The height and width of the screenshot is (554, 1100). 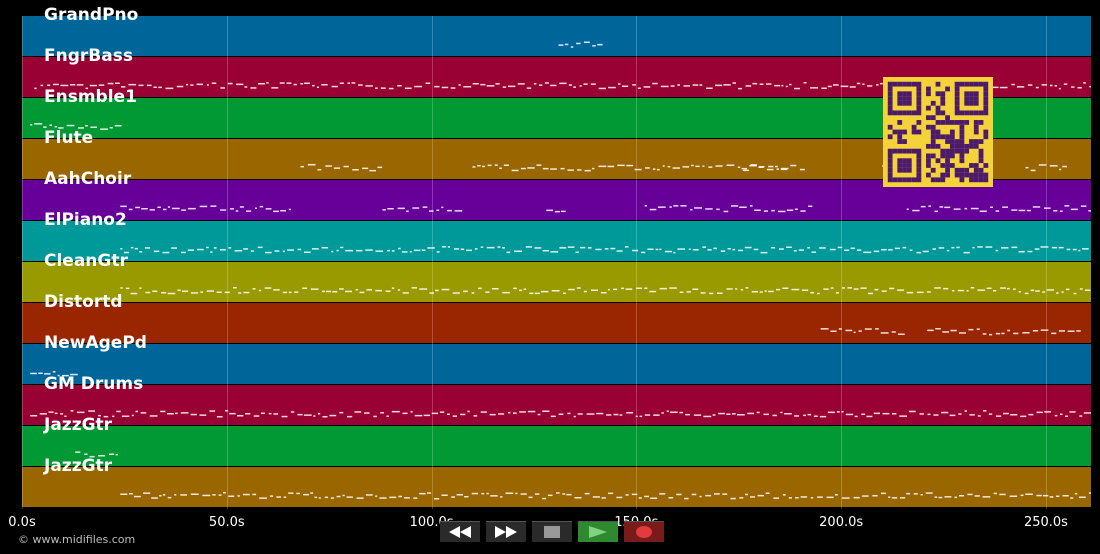 What do you see at coordinates (552, 531) in the screenshot?
I see `stop-button` at bounding box center [552, 531].